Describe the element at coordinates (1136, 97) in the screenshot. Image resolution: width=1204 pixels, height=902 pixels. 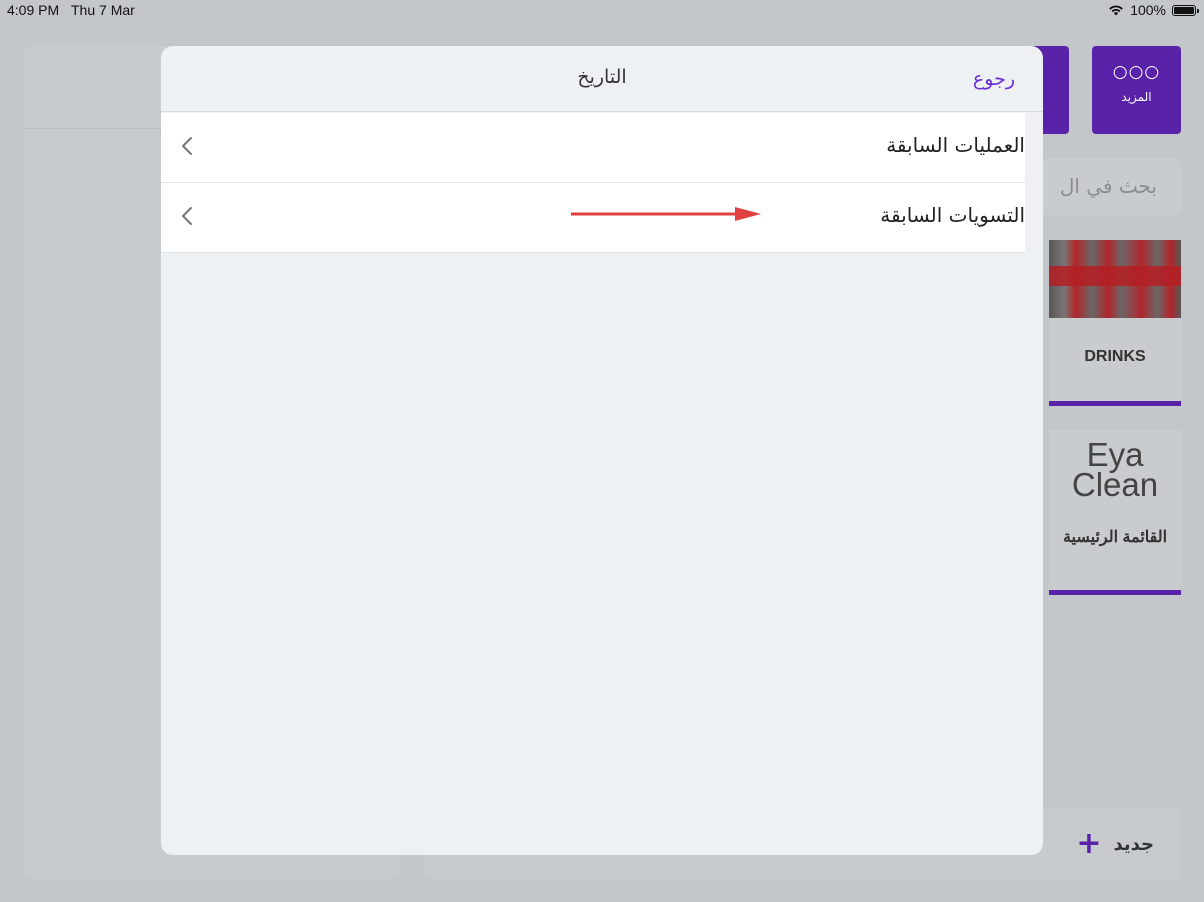
I see `more-label: المزيد` at that location.